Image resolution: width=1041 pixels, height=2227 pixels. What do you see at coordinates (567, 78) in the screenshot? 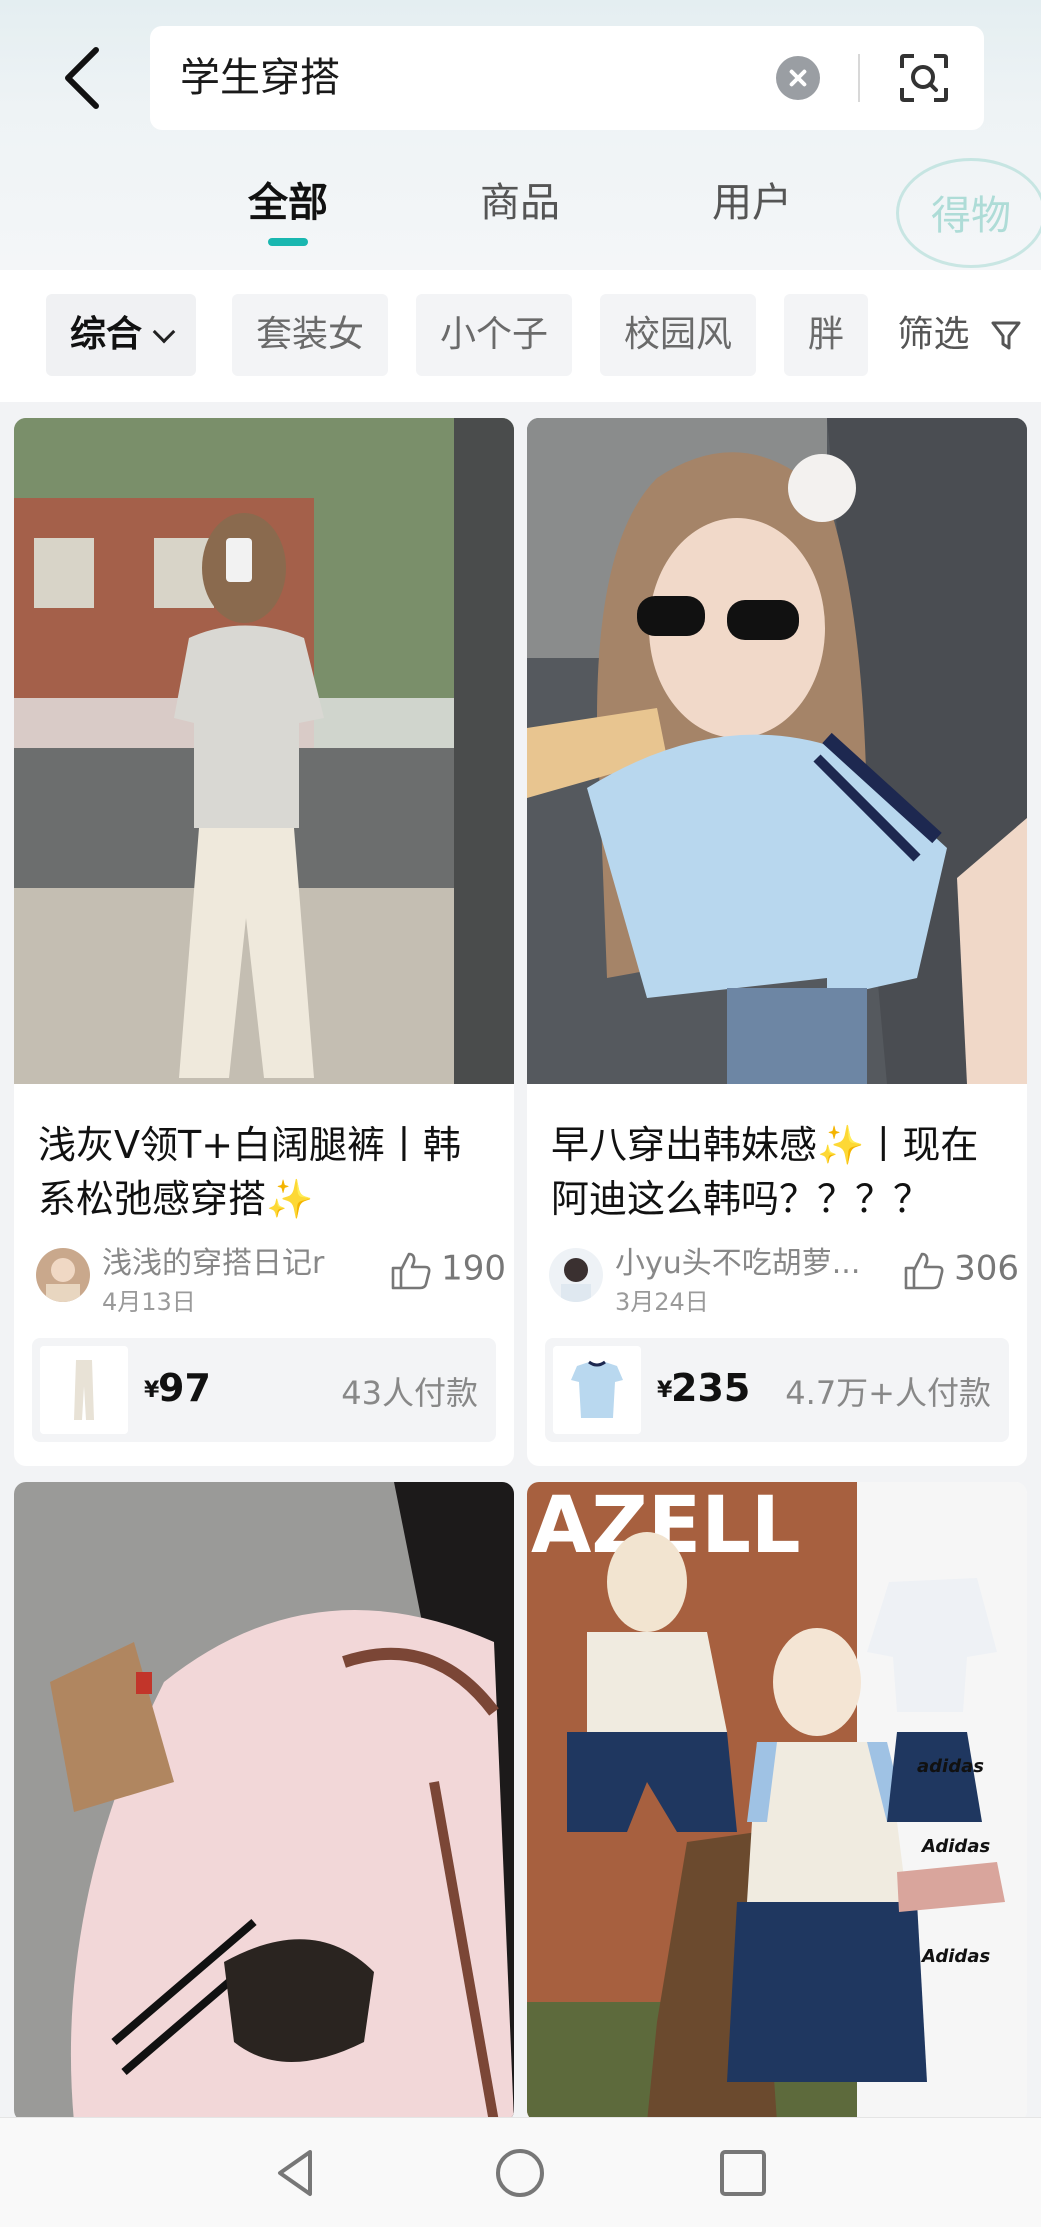
I see `search-field: 学生穿搭` at bounding box center [567, 78].